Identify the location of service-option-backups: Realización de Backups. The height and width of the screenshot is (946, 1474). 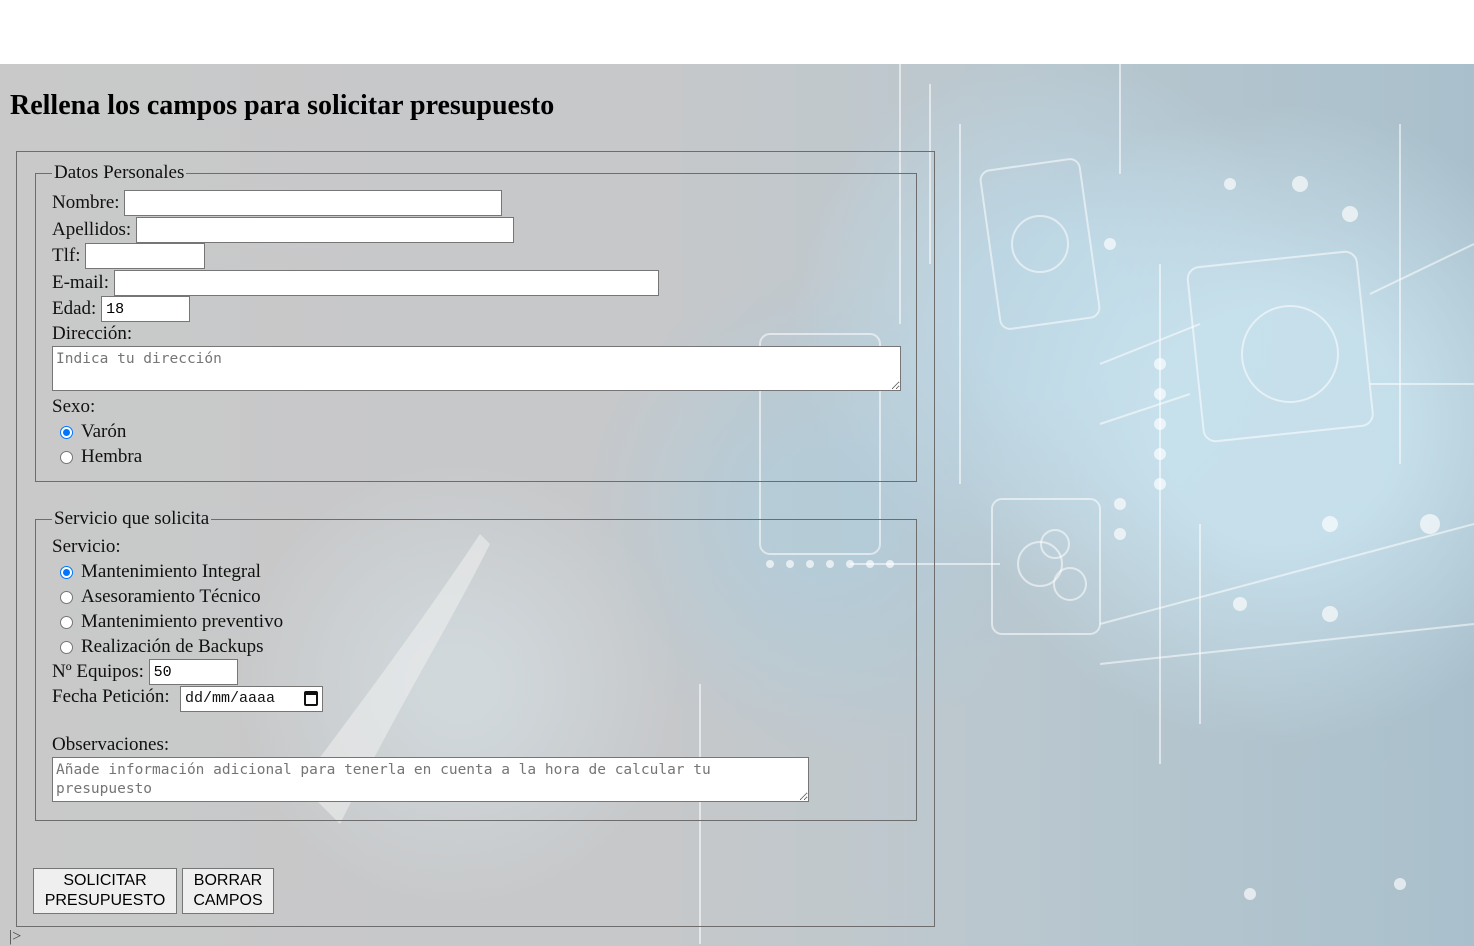
(158, 647).